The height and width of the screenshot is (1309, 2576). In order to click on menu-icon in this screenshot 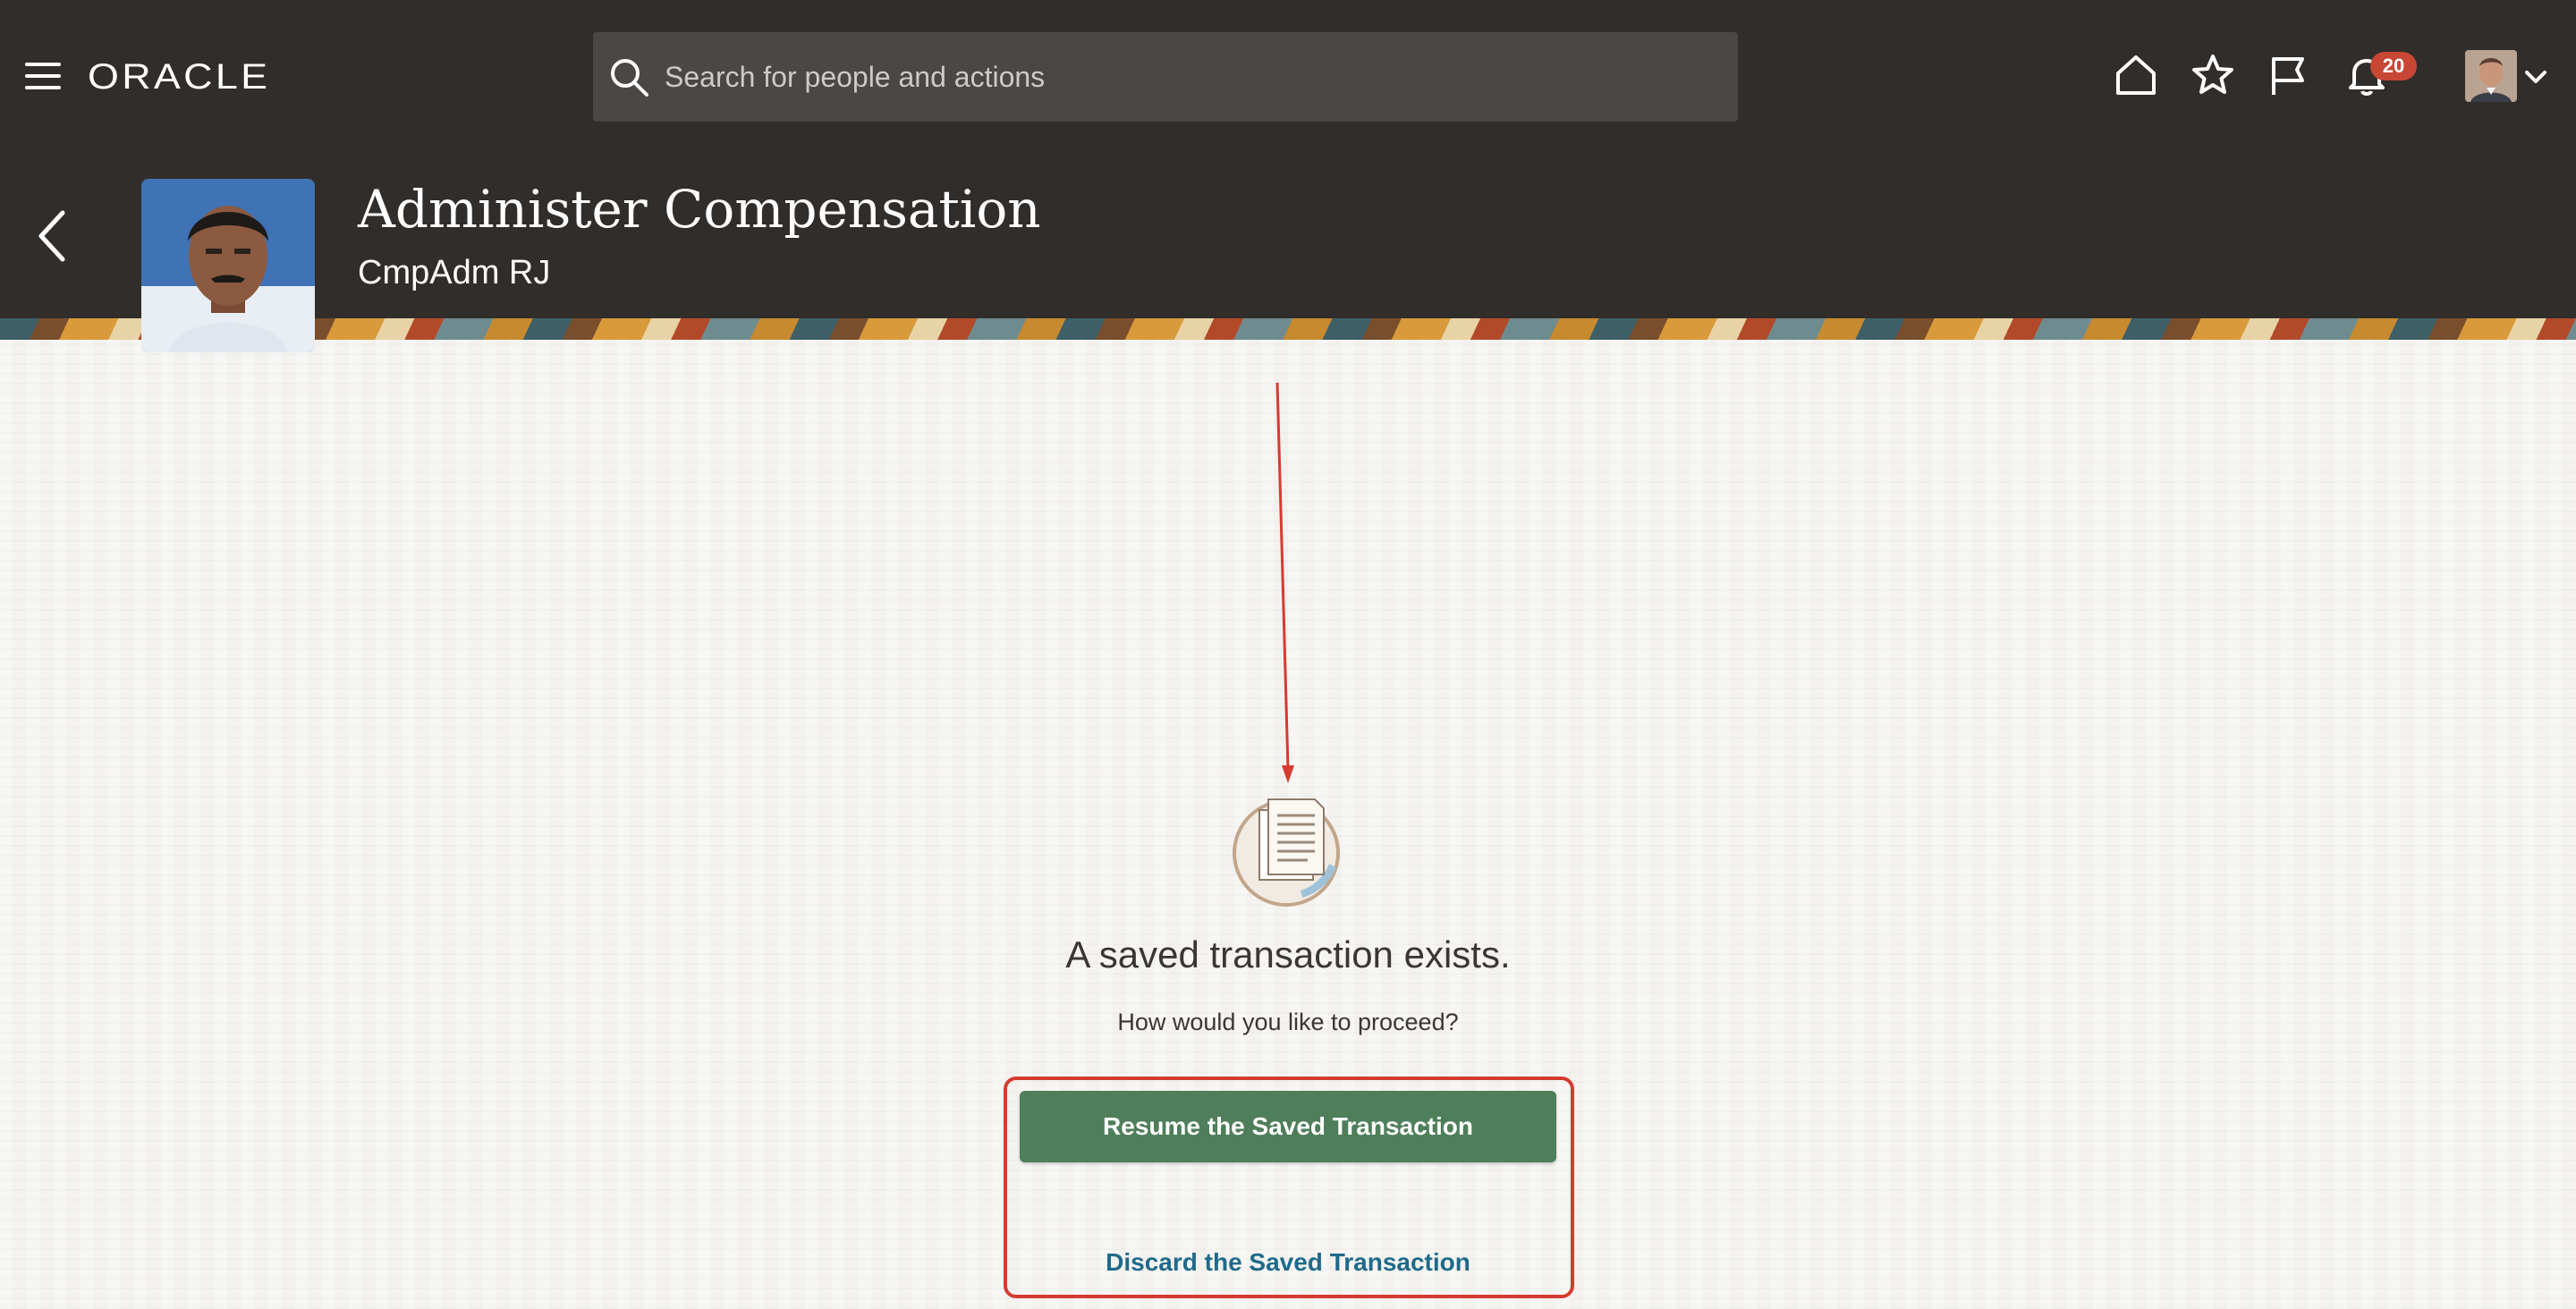, I will do `click(43, 76)`.